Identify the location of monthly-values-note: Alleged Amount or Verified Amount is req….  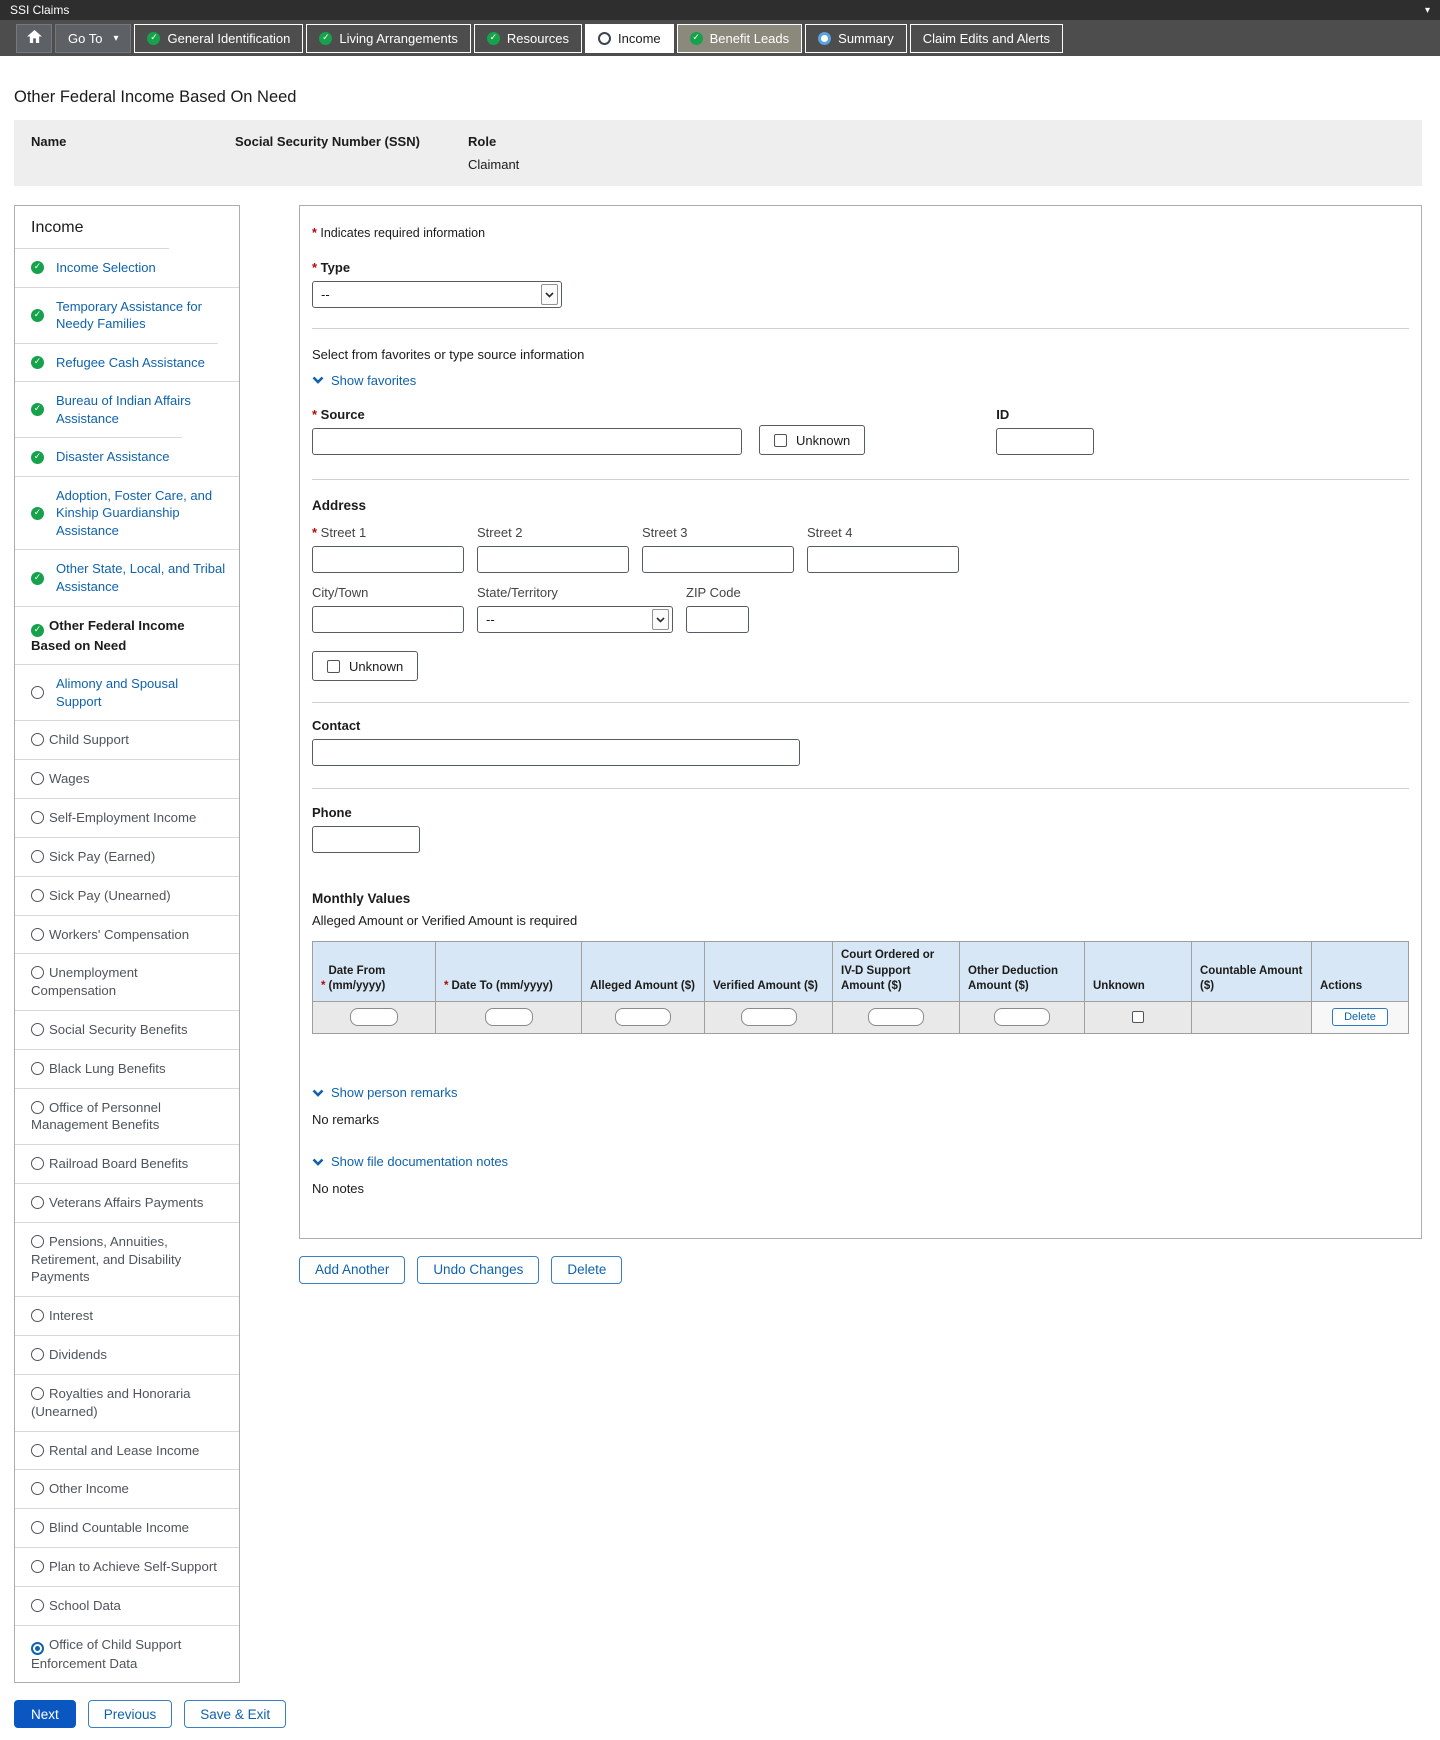
(445, 920).